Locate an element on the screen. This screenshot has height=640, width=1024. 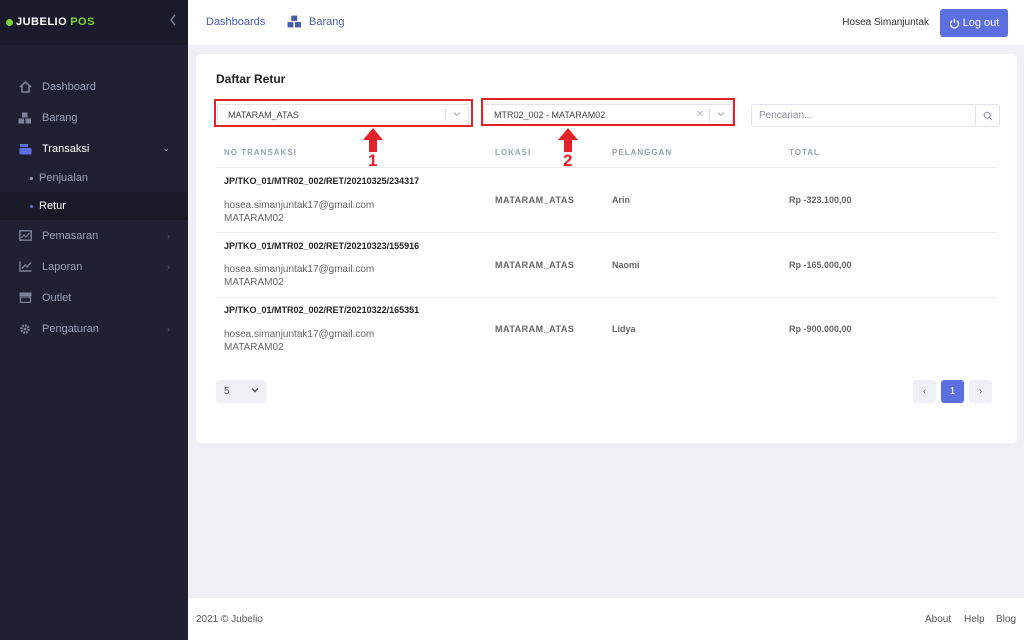
search-icon is located at coordinates (988, 116).